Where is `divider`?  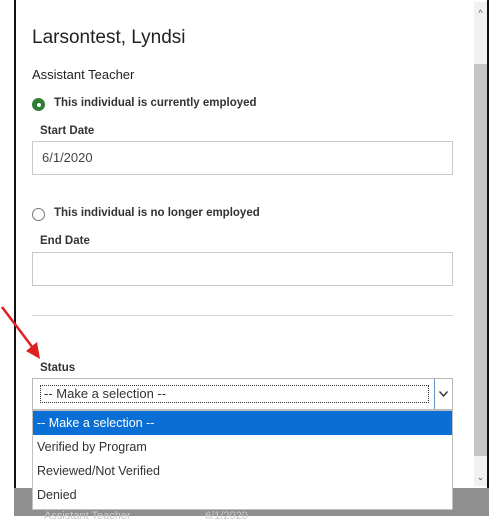
divider is located at coordinates (242, 315).